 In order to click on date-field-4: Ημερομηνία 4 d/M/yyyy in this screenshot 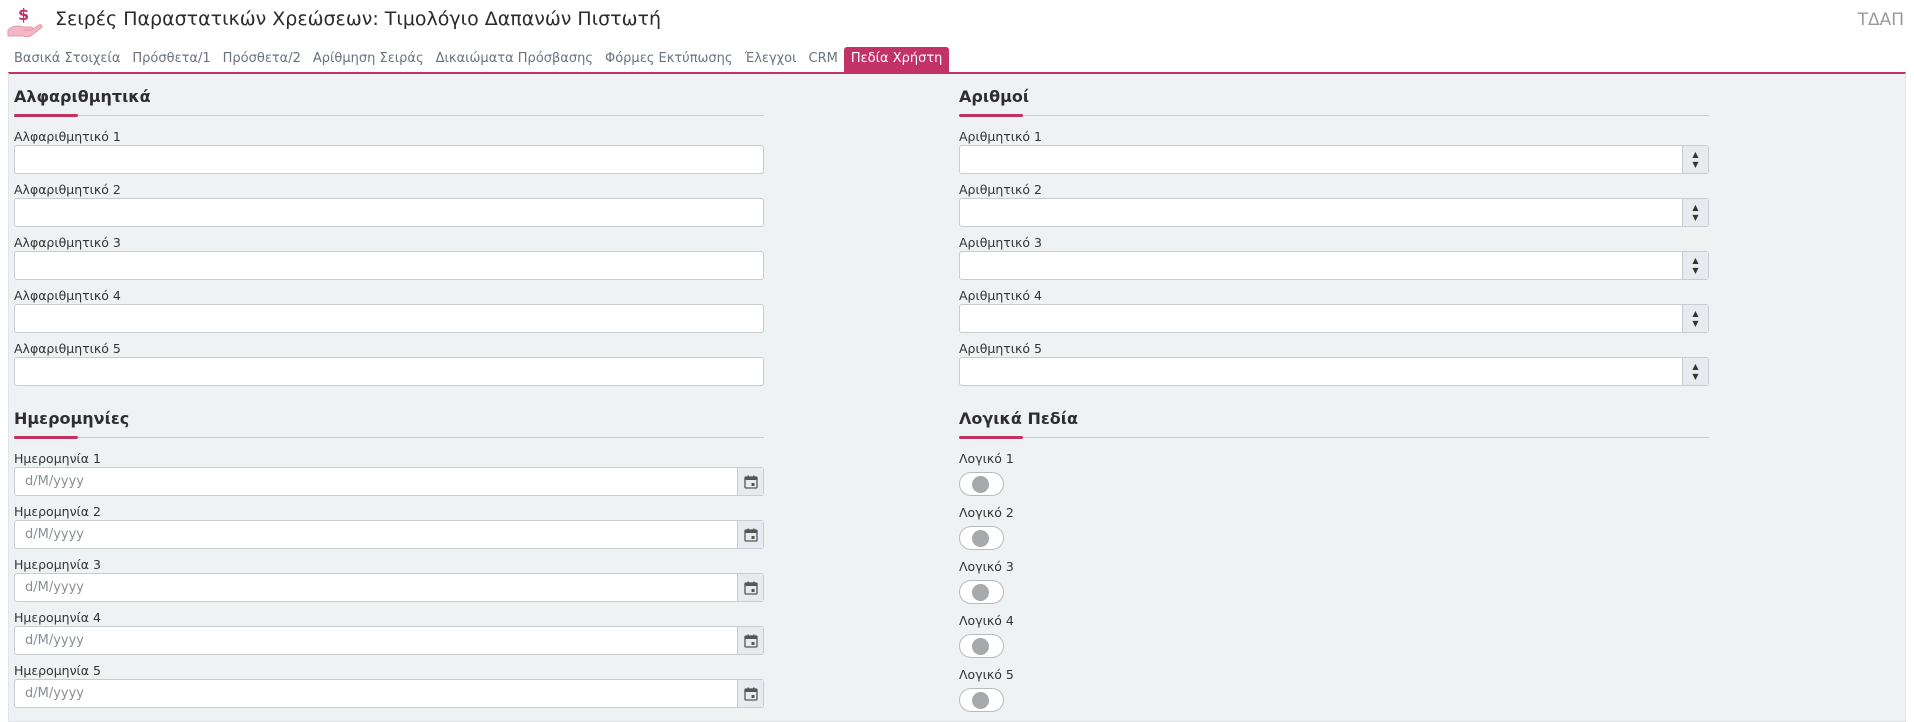, I will do `click(389, 636)`.